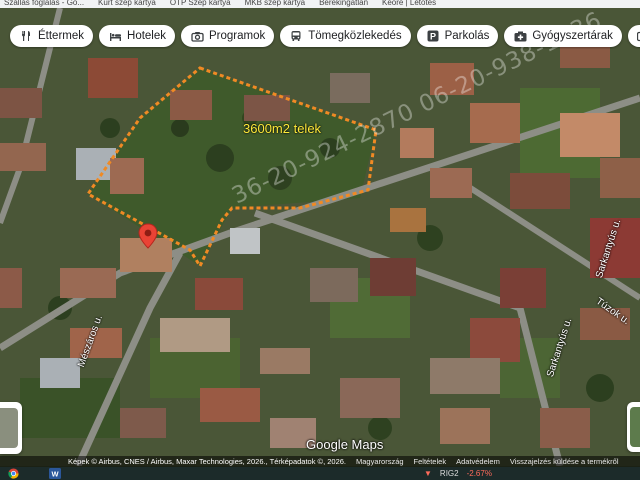  Describe the element at coordinates (633, 36) in the screenshot. I see `chip-atm: $ AT` at that location.